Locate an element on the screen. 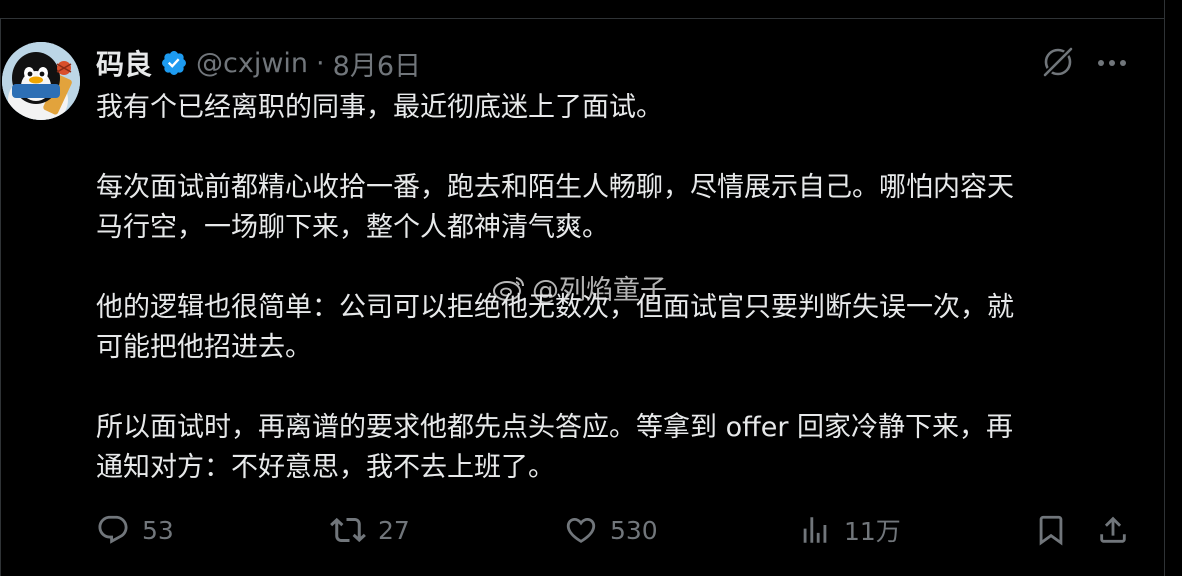 This screenshot has height=576, width=1182. weibo-icon is located at coordinates (509, 288).